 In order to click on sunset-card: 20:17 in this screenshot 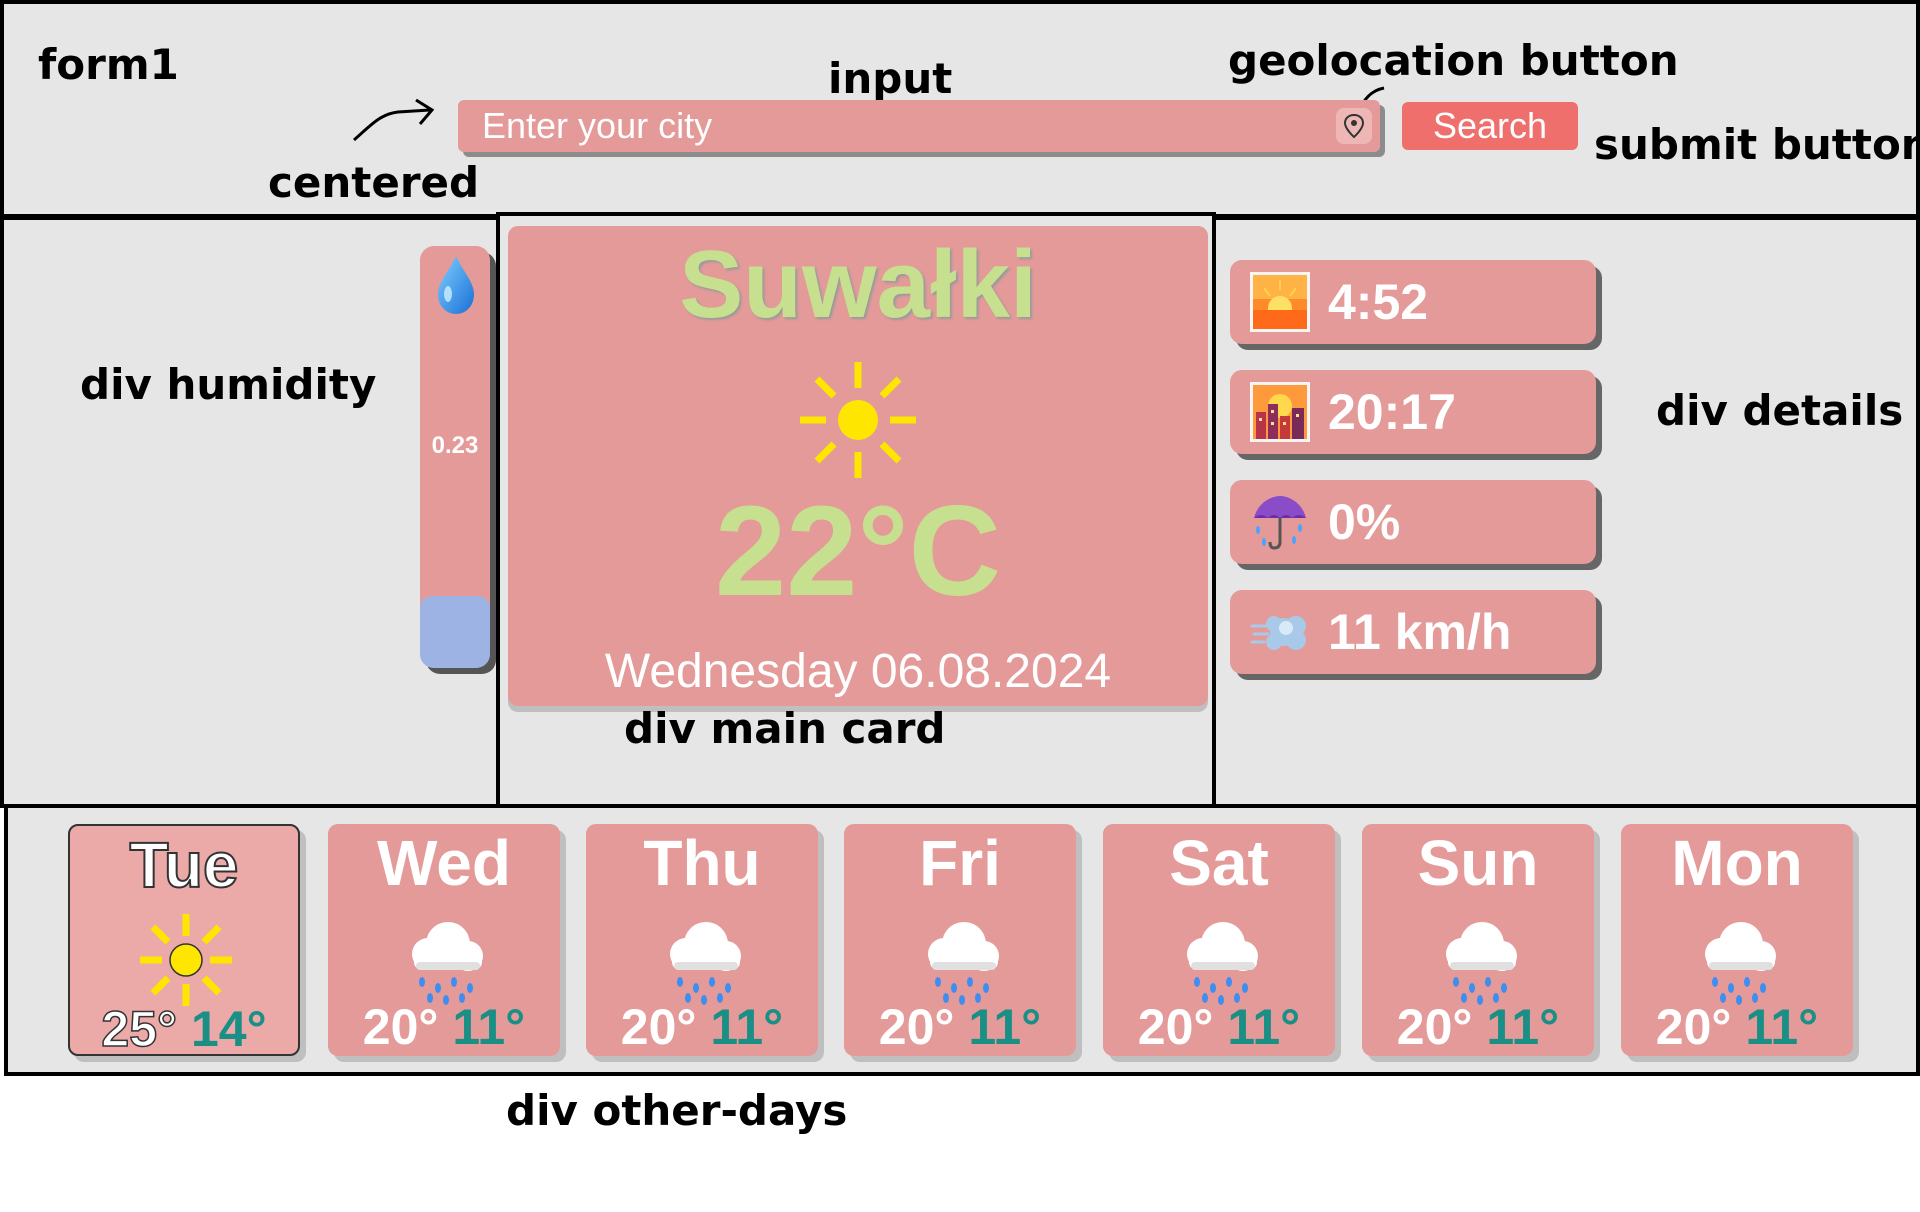, I will do `click(1413, 412)`.